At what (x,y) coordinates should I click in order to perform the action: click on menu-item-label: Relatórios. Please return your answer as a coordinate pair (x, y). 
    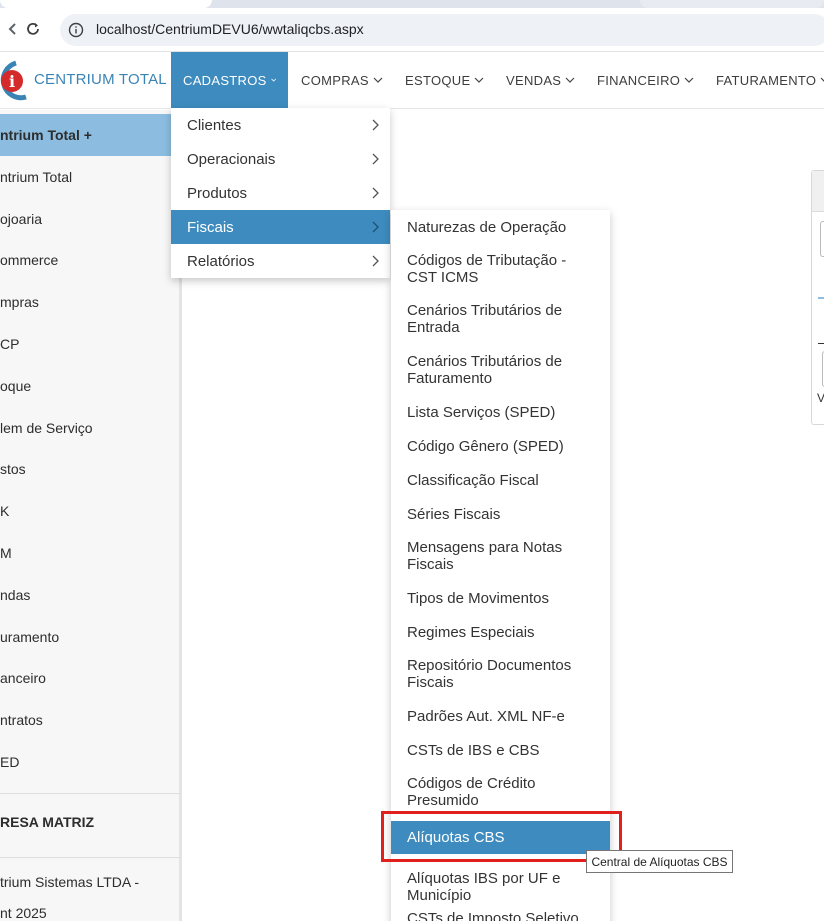
    Looking at the image, I should click on (221, 261).